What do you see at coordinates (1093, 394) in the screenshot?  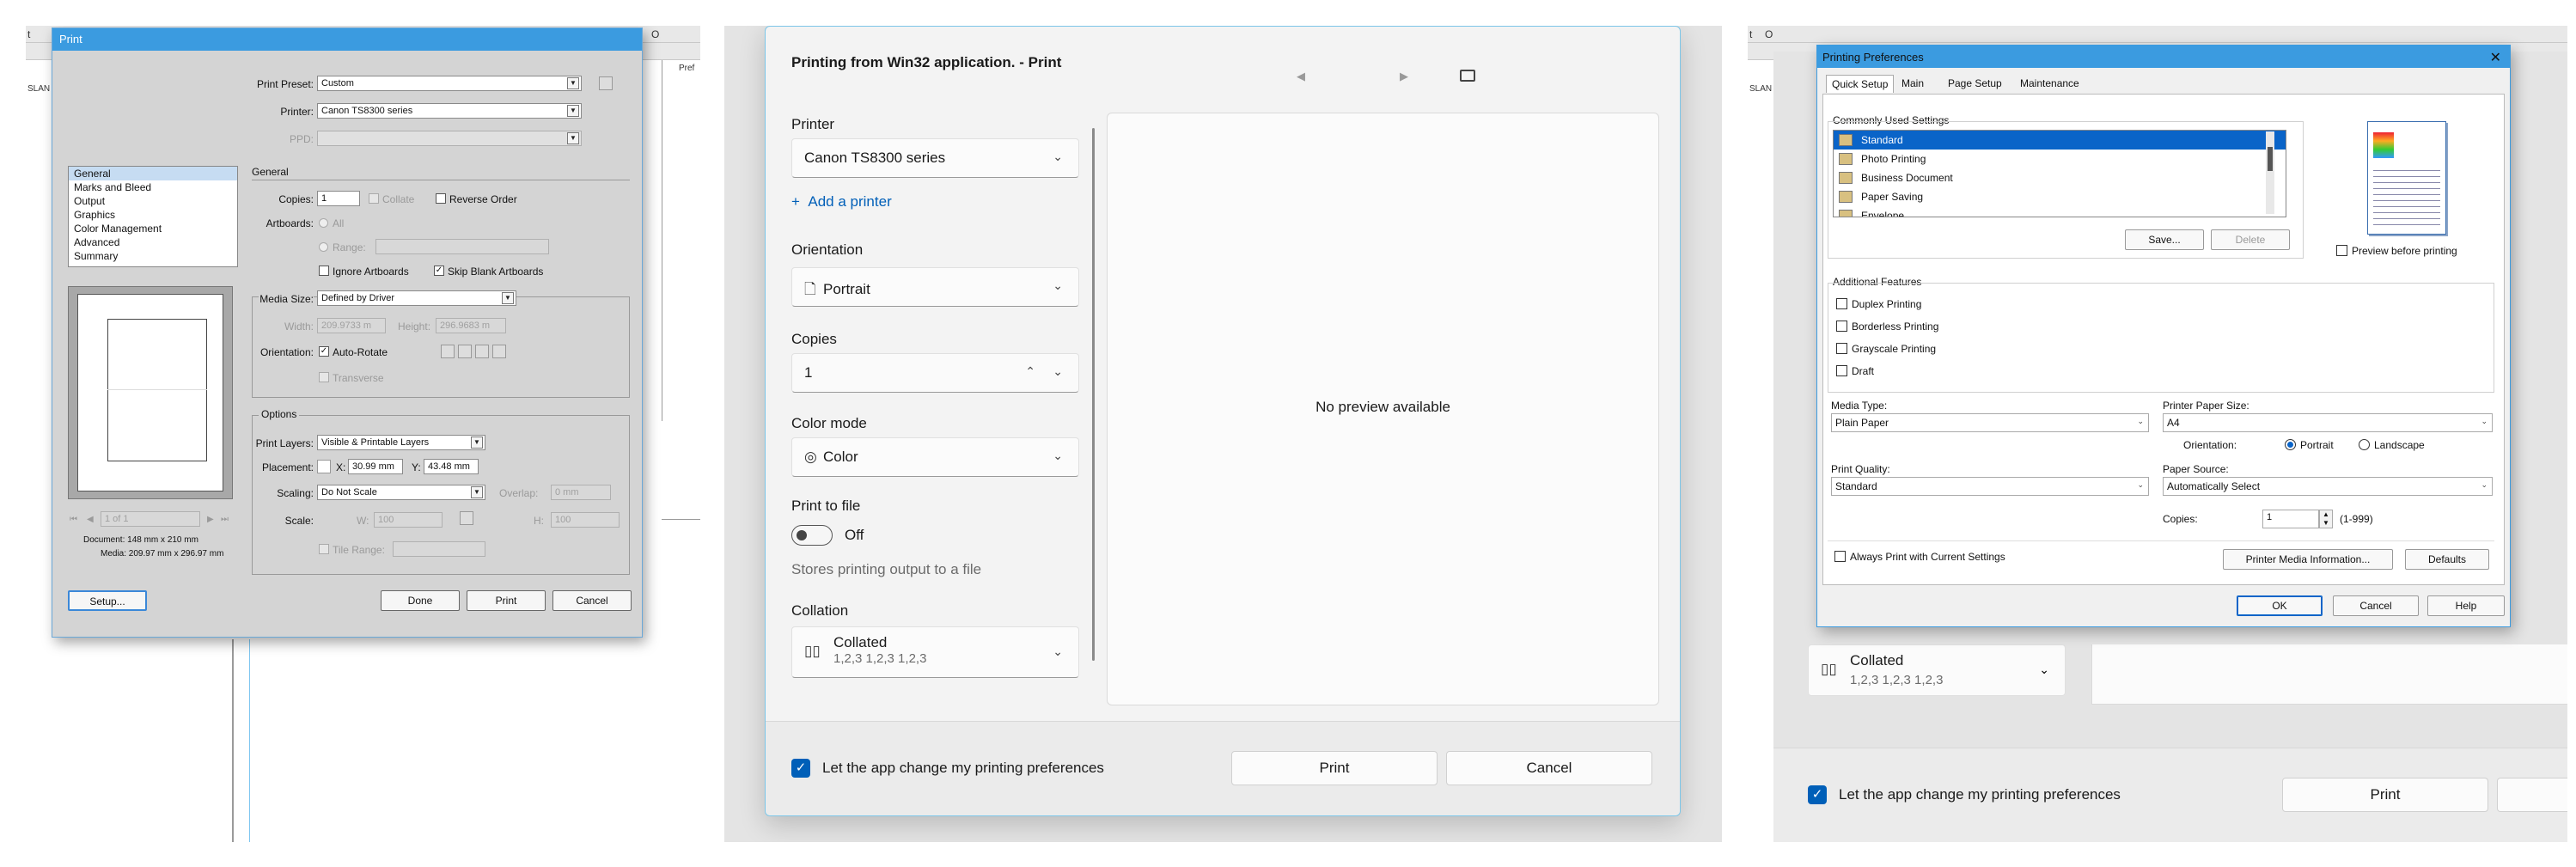 I see `options-scrollbar` at bounding box center [1093, 394].